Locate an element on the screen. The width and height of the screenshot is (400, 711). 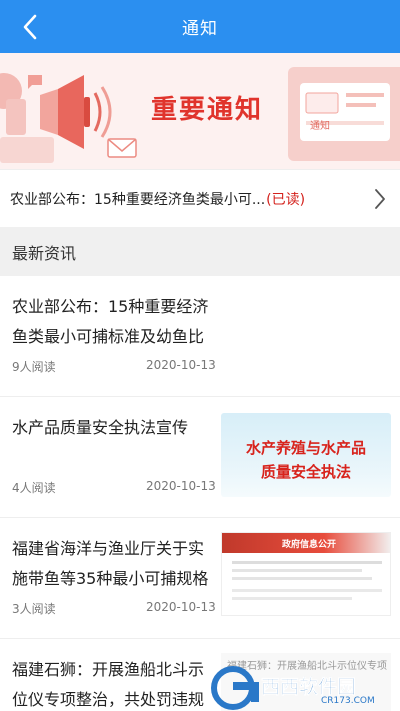
news-thumbnail: 政府信息公开 is located at coordinates (306, 574).